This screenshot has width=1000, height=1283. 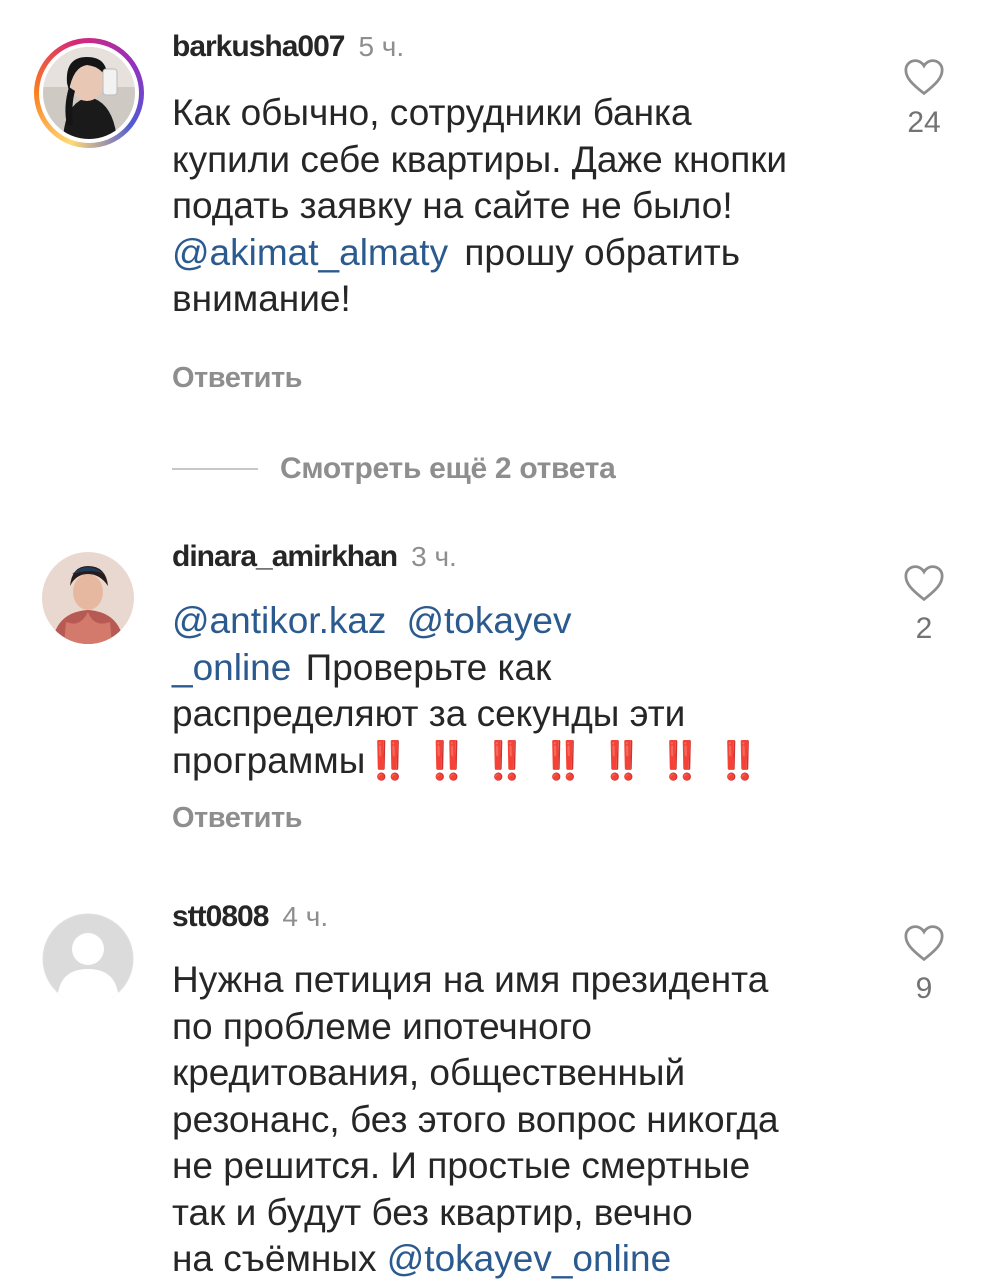 I want to click on username: dinara_amirkhan, so click(x=285, y=556).